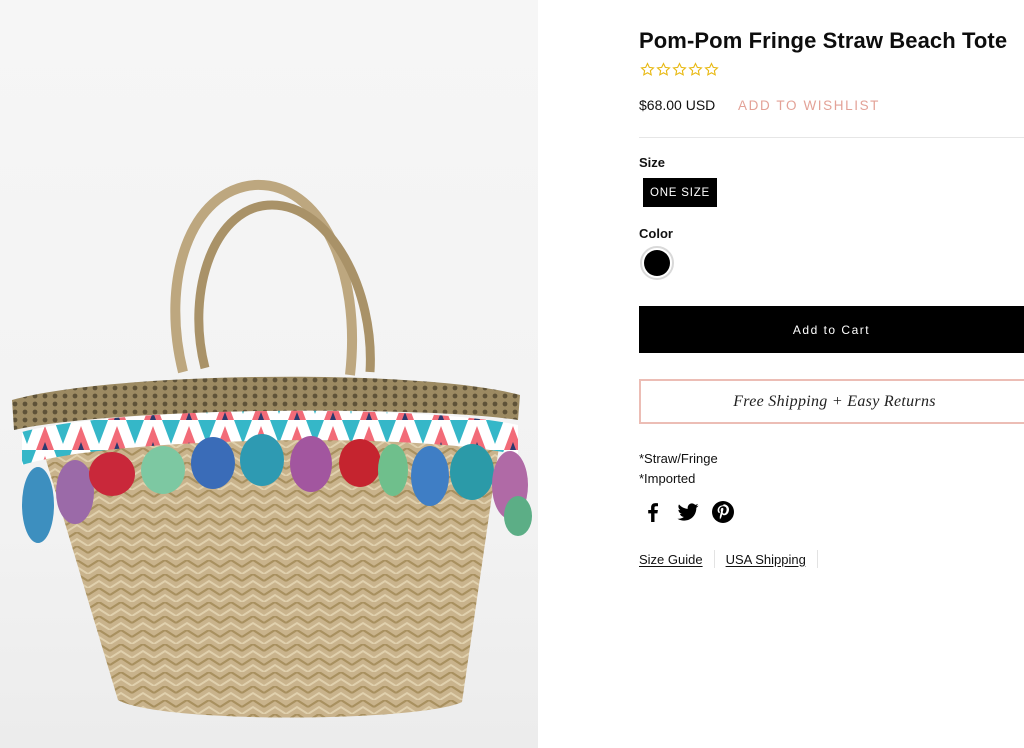  What do you see at coordinates (677, 105) in the screenshot?
I see `product-price: $68.00 USD` at bounding box center [677, 105].